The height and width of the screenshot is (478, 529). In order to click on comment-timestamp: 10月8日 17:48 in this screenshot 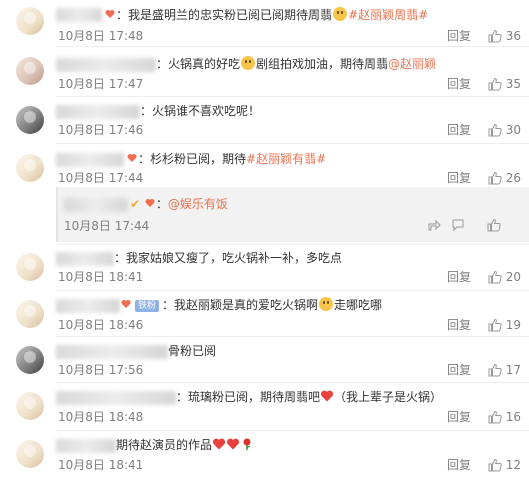, I will do `click(101, 36)`.